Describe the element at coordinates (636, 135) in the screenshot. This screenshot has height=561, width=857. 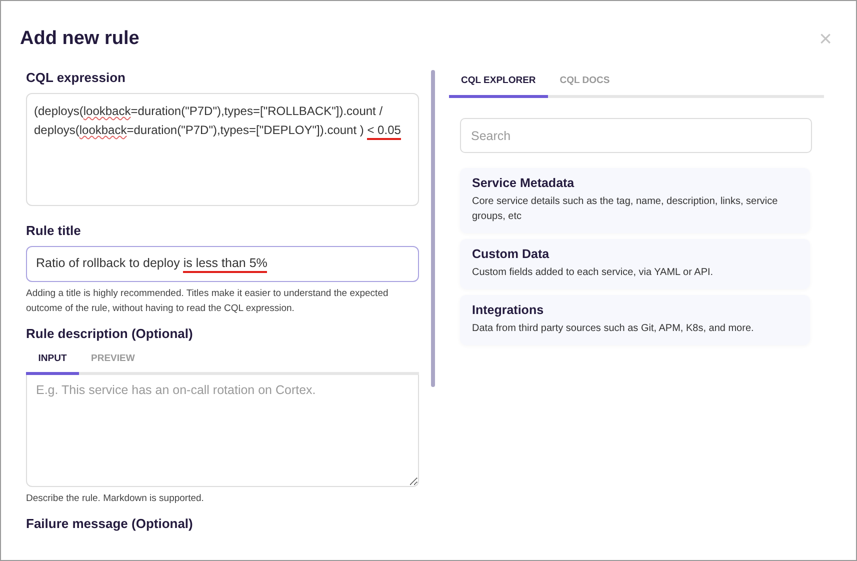
I see `search-field: Search` at that location.